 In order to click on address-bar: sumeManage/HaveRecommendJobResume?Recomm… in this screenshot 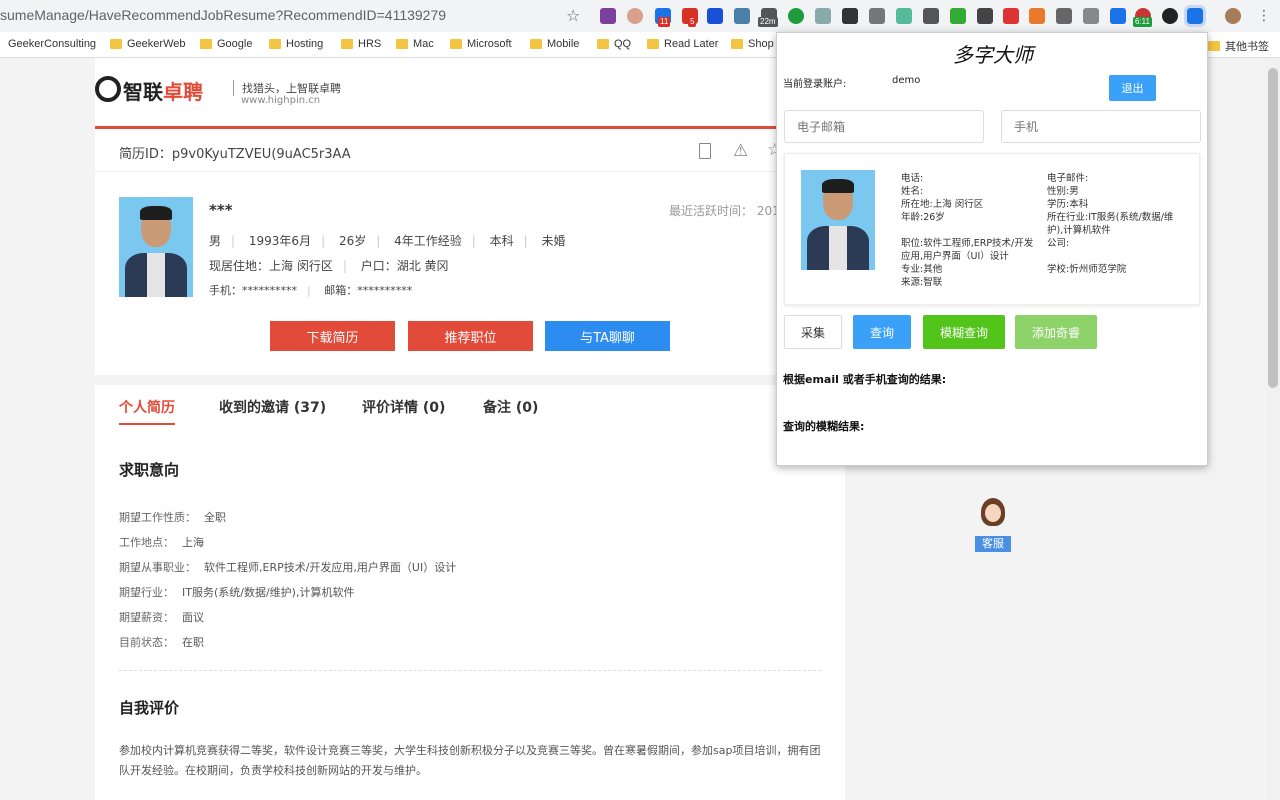, I will do `click(223, 15)`.